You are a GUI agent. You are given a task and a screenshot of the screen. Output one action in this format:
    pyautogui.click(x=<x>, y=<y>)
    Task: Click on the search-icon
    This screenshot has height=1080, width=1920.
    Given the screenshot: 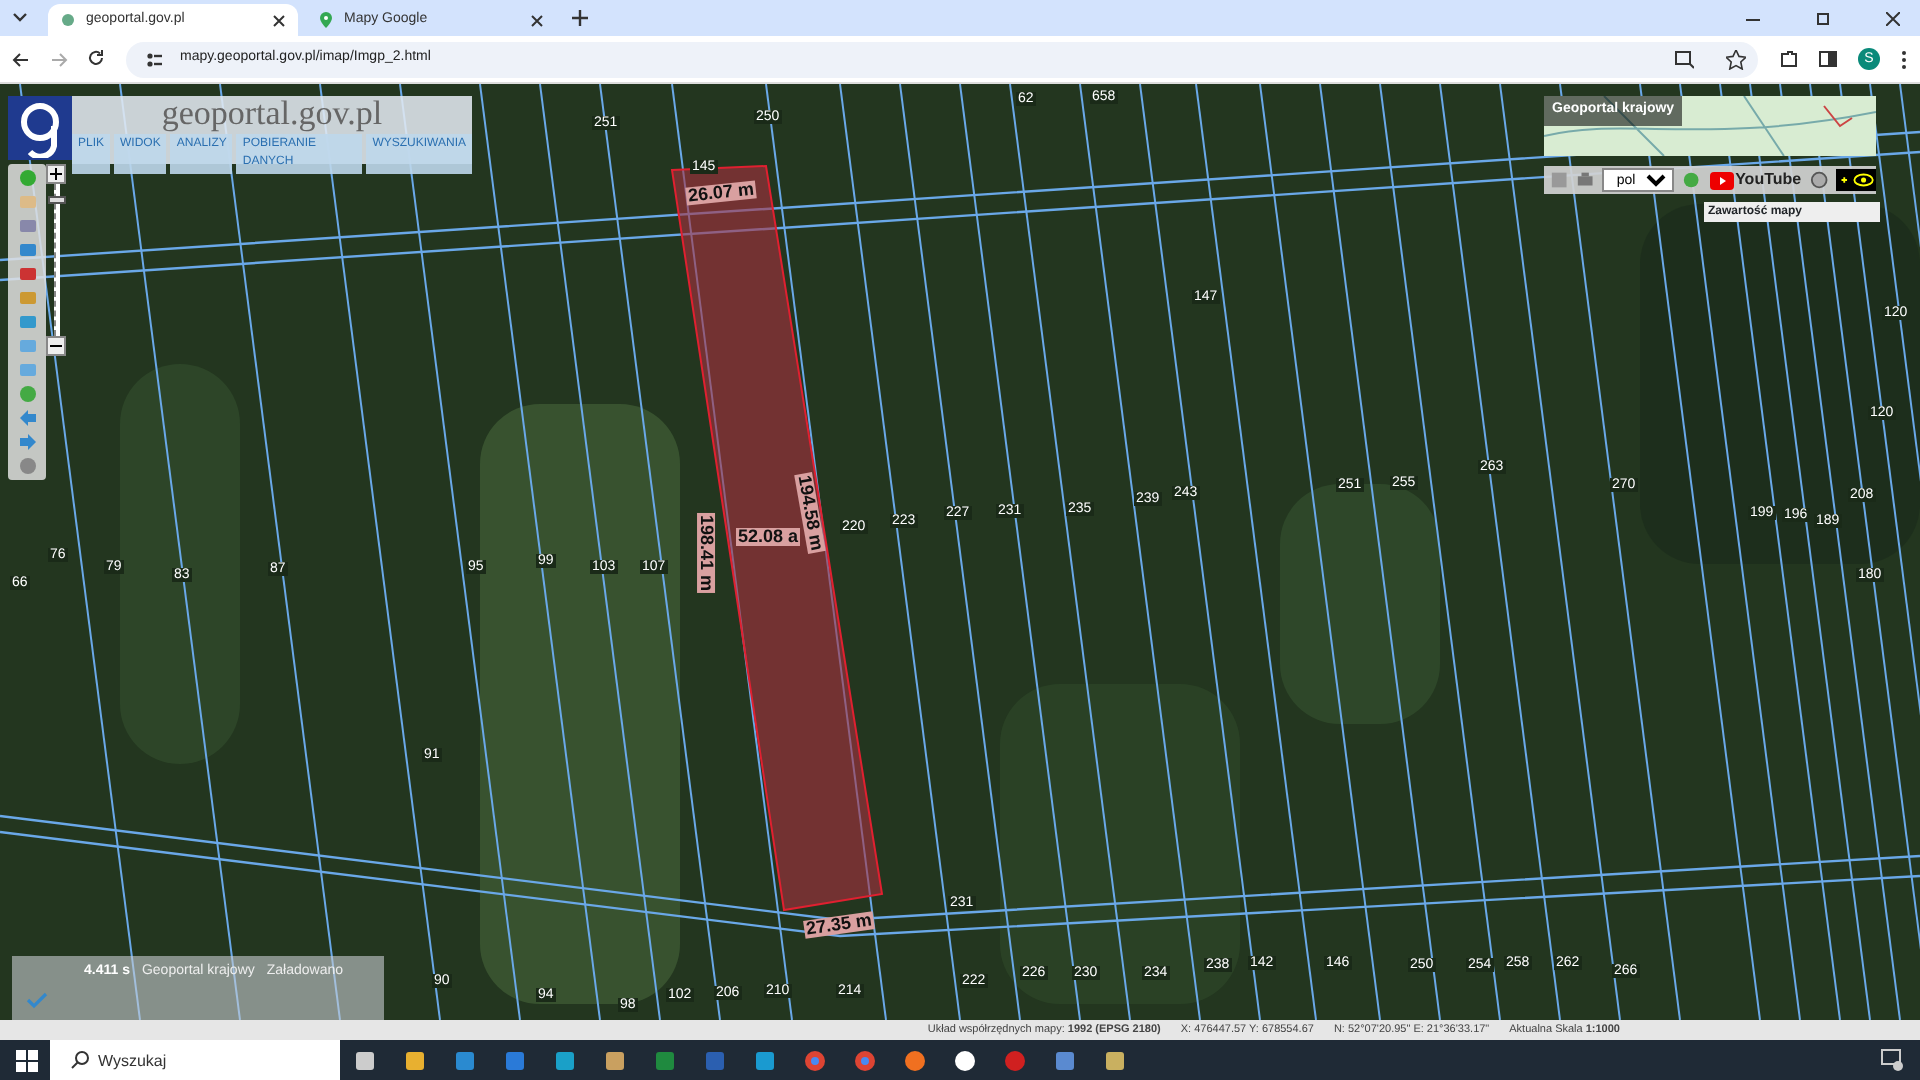 What is the action you would take?
    pyautogui.click(x=80, y=1060)
    